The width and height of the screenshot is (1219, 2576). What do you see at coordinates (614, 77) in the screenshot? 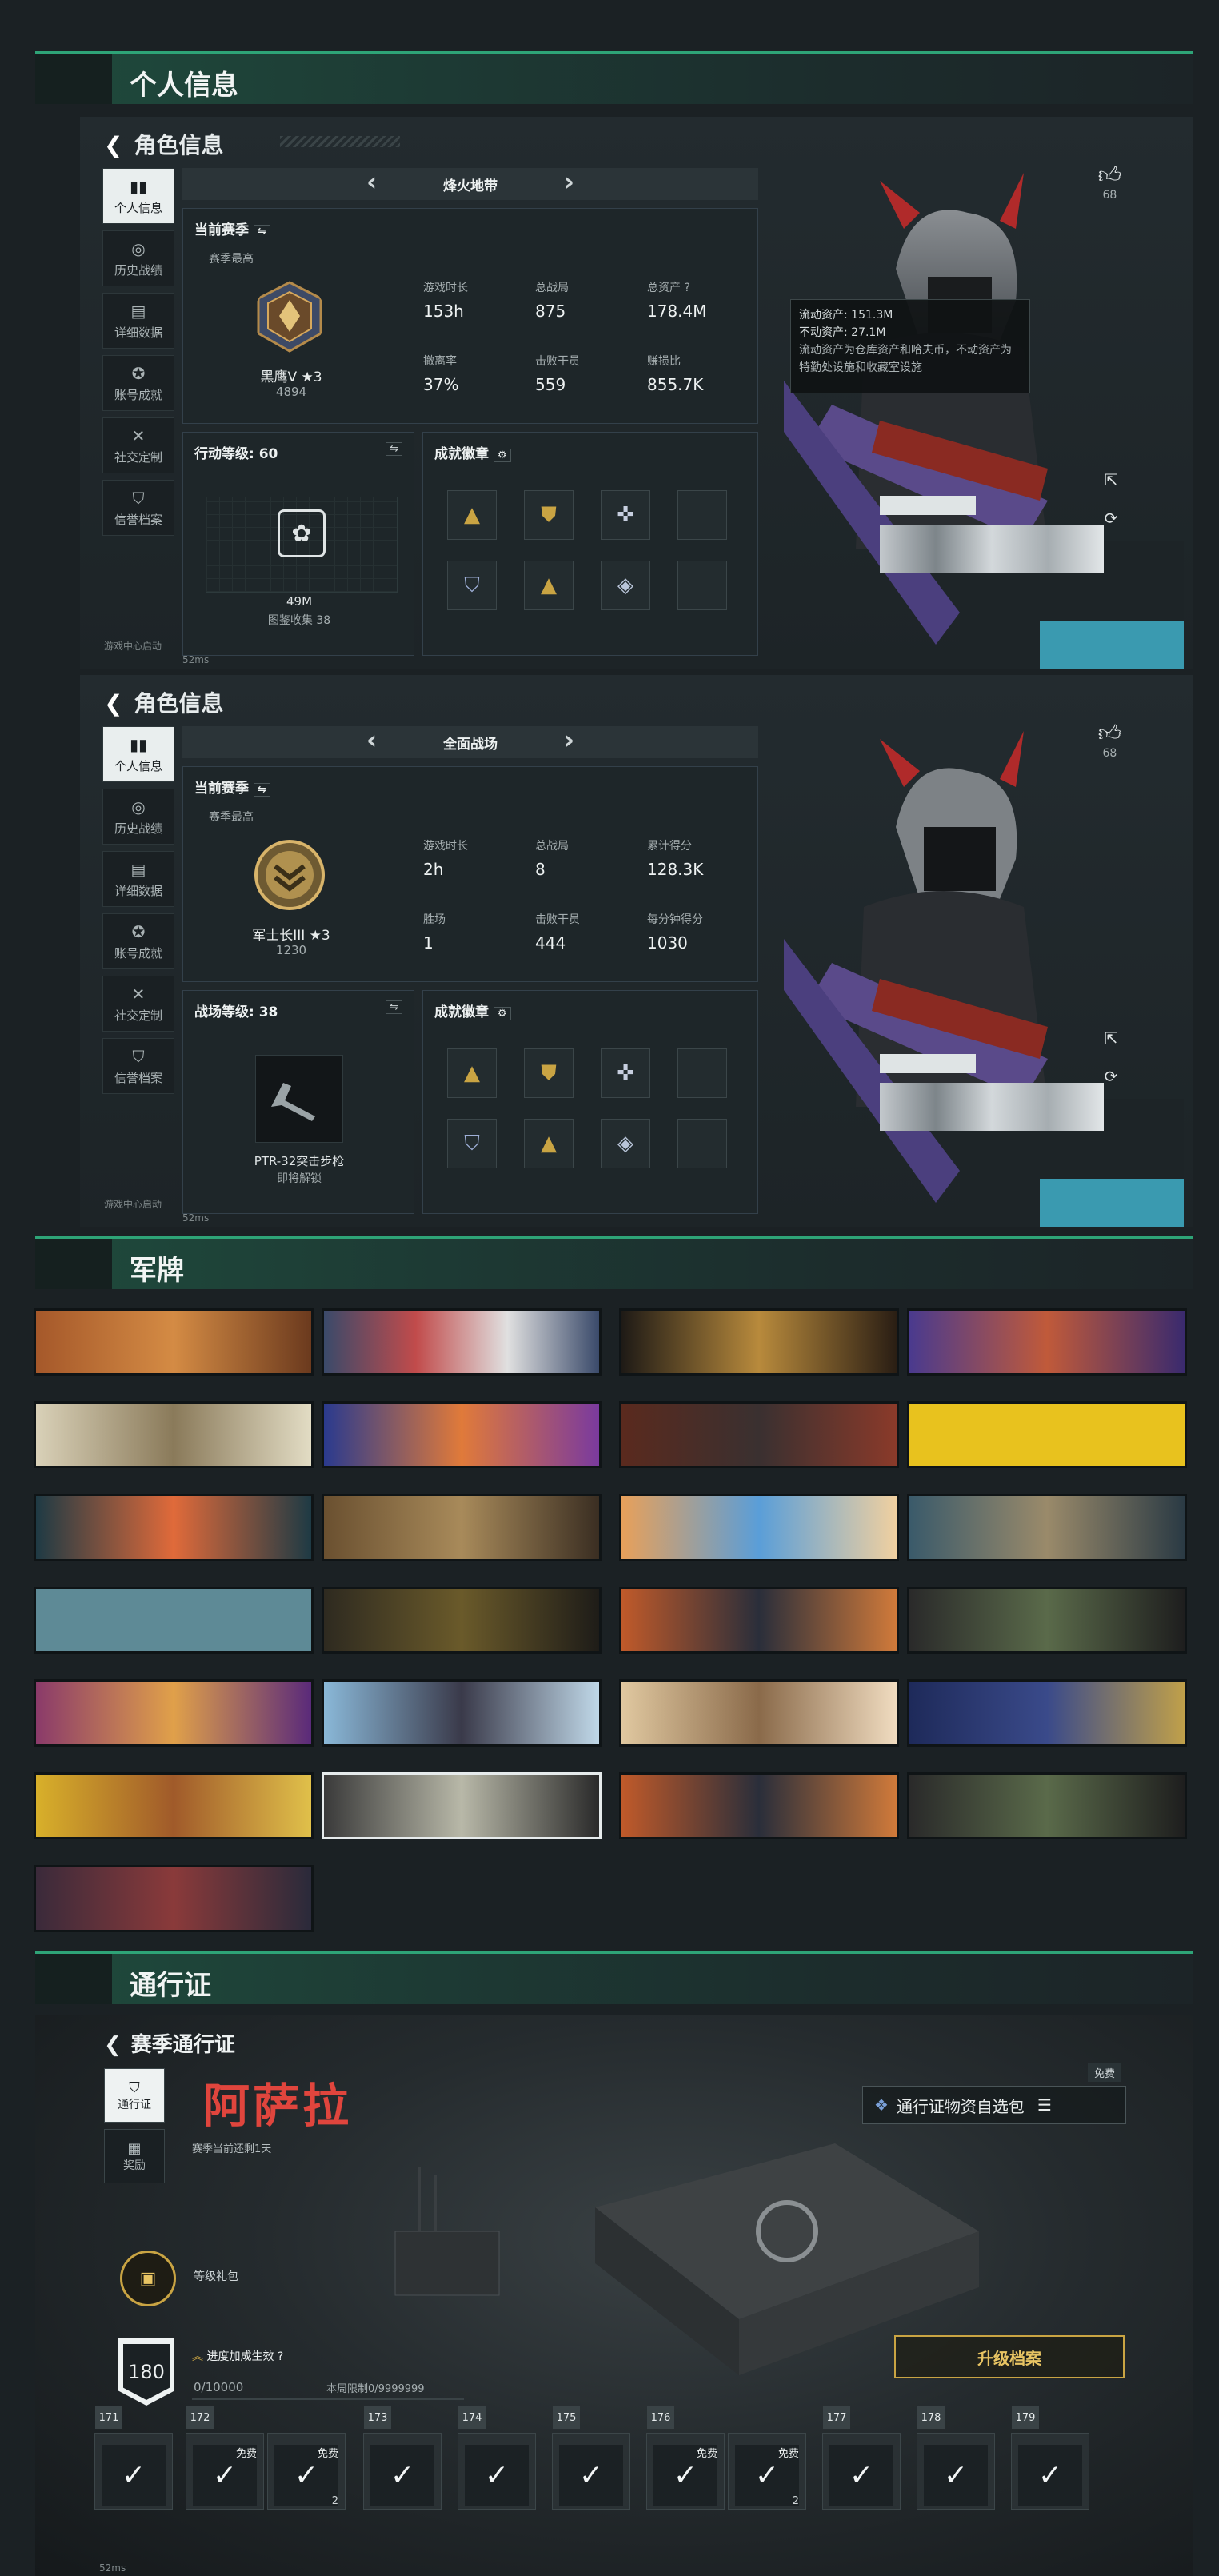
I see `section-banner-personal-info: 个人信息` at bounding box center [614, 77].